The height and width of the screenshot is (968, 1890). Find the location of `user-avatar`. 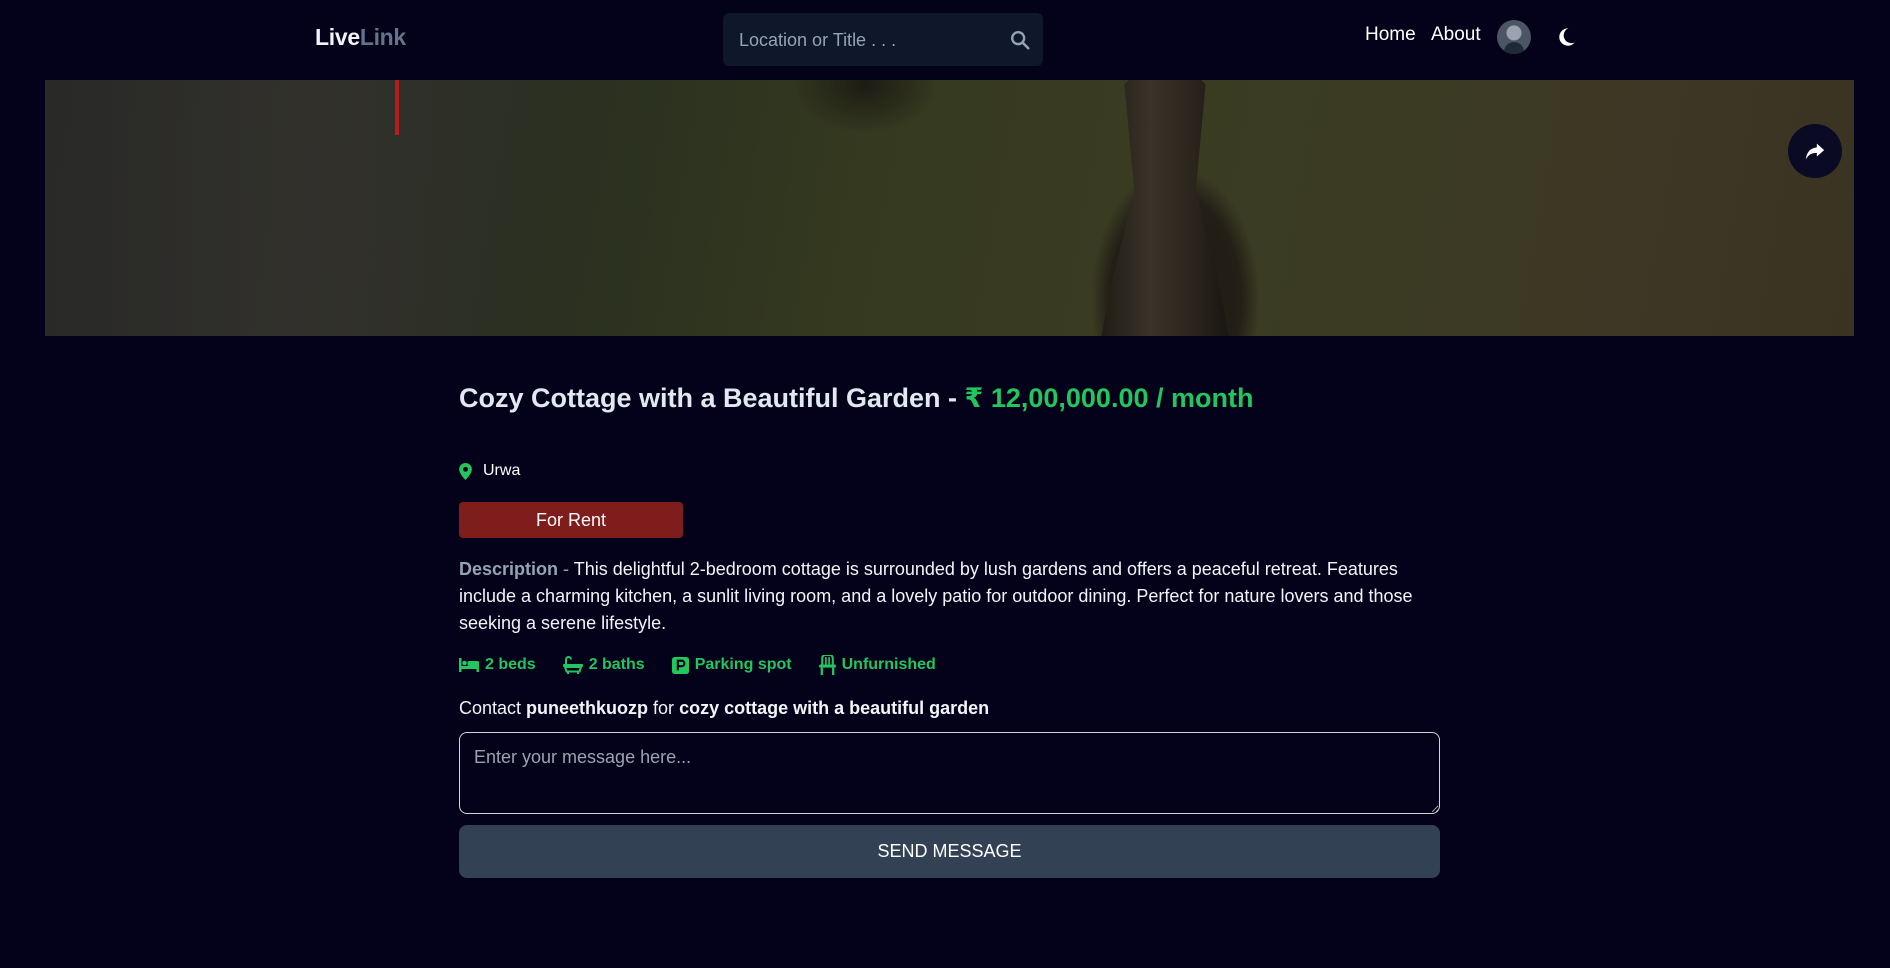

user-avatar is located at coordinates (1514, 37).